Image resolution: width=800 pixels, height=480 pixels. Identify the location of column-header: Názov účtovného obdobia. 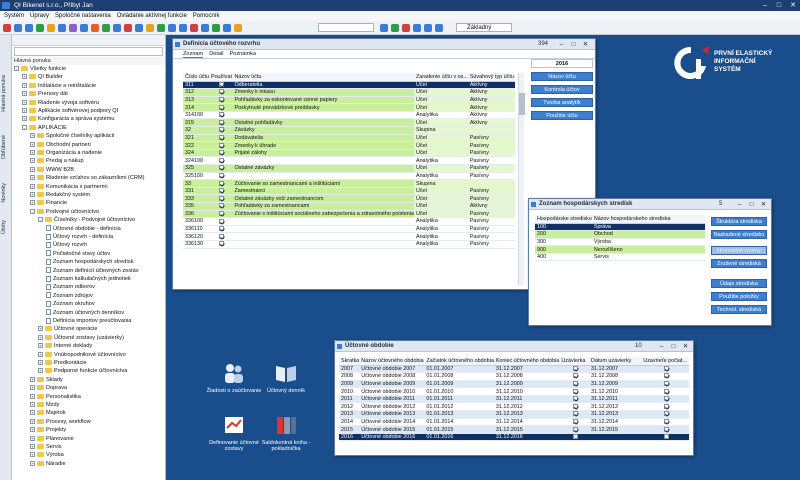
(392, 361).